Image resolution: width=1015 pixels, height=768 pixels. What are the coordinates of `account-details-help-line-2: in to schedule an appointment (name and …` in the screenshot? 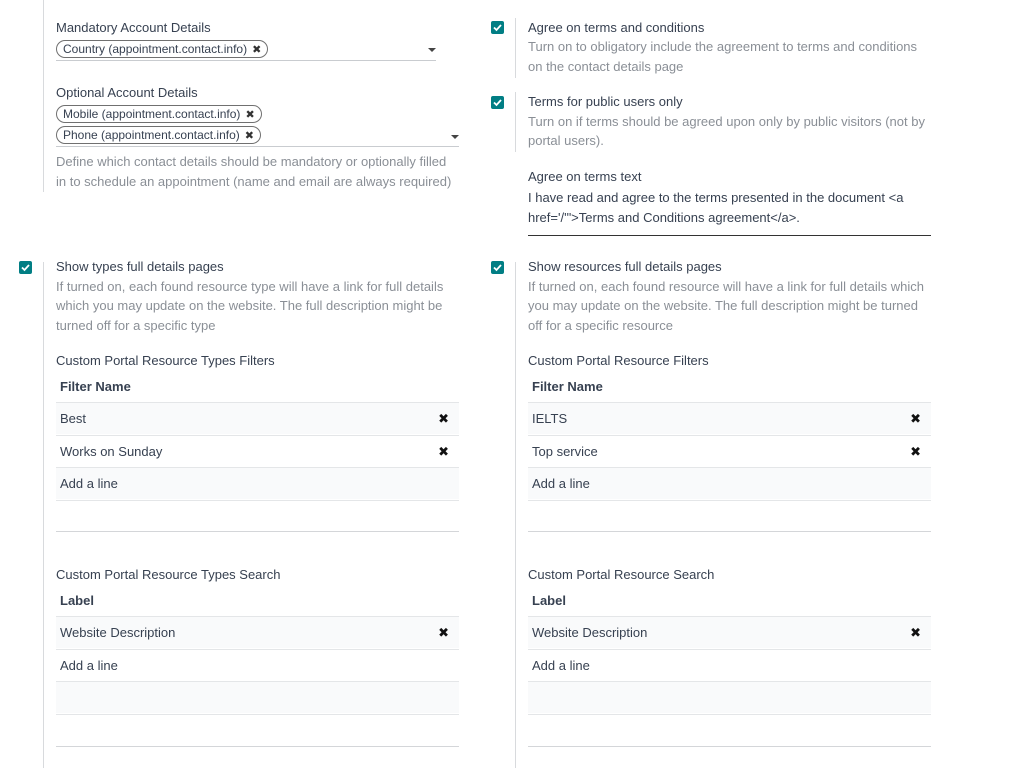 It's located at (254, 181).